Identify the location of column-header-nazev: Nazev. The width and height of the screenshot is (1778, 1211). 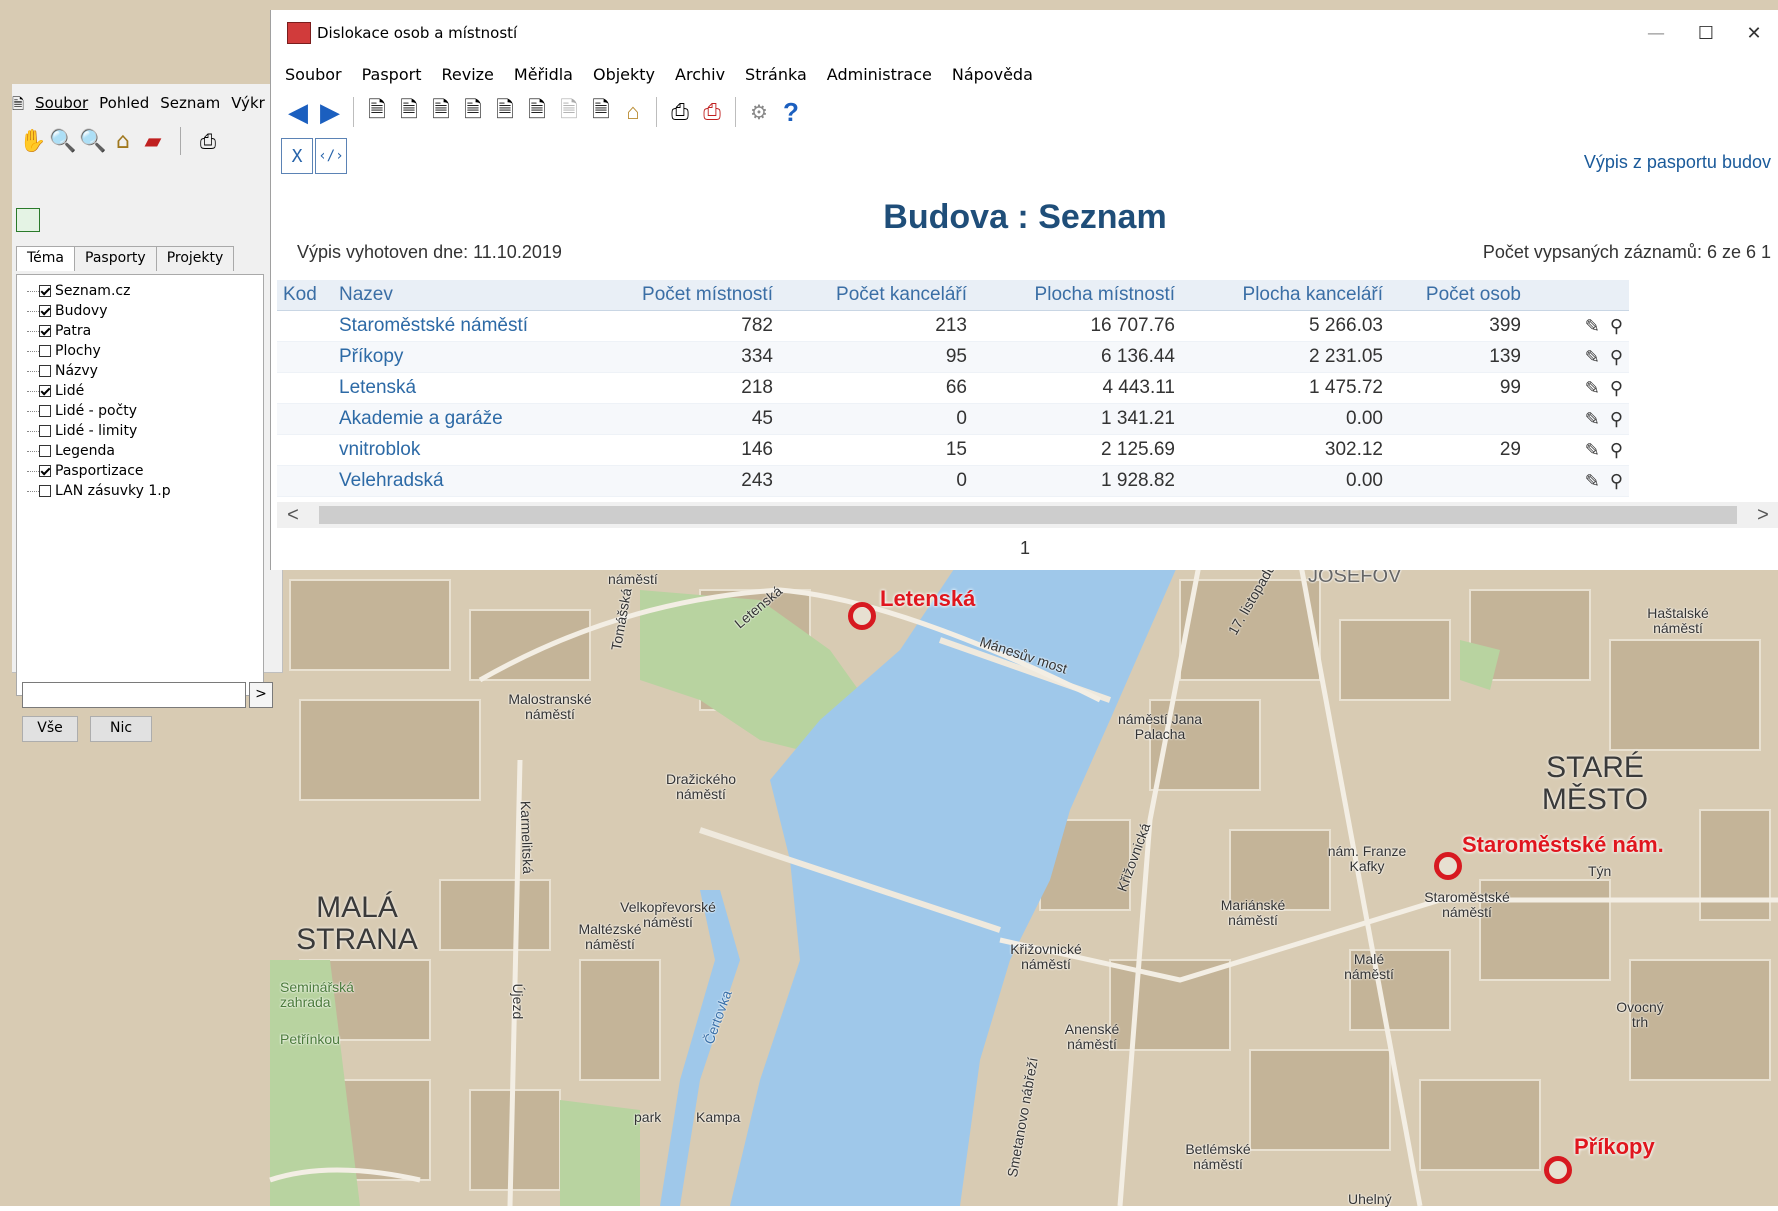
(459, 295).